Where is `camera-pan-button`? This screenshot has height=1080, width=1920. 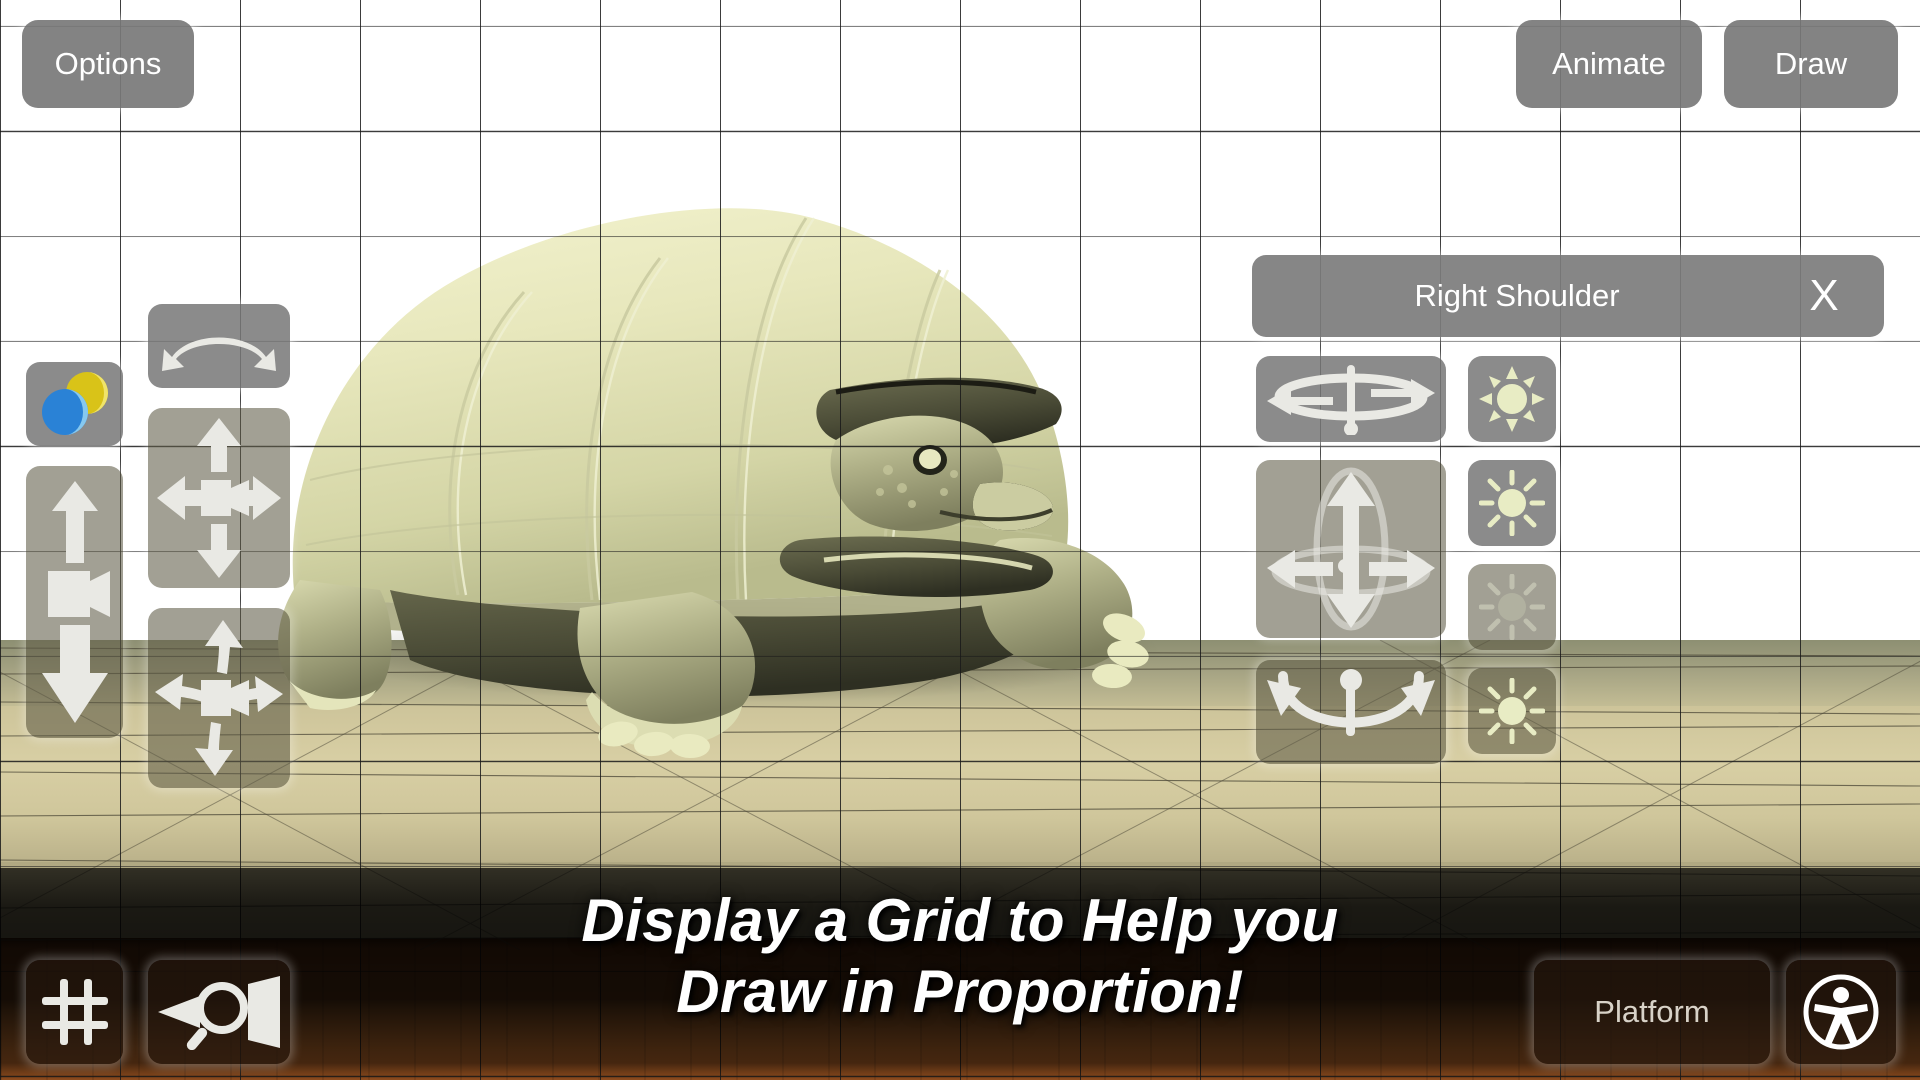 camera-pan-button is located at coordinates (219, 498).